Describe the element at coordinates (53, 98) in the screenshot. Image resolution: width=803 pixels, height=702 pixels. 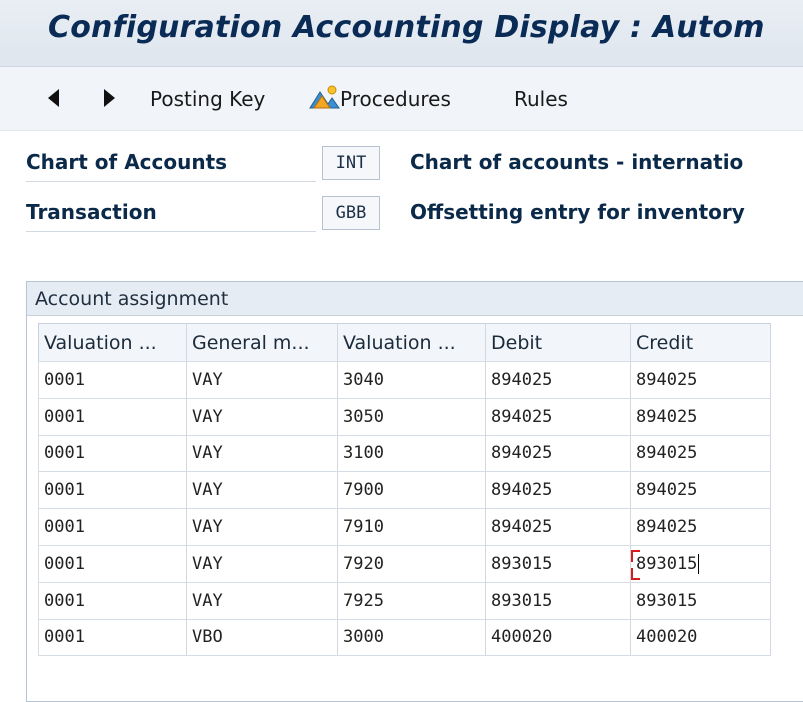
I see `triangle-left-icon` at that location.